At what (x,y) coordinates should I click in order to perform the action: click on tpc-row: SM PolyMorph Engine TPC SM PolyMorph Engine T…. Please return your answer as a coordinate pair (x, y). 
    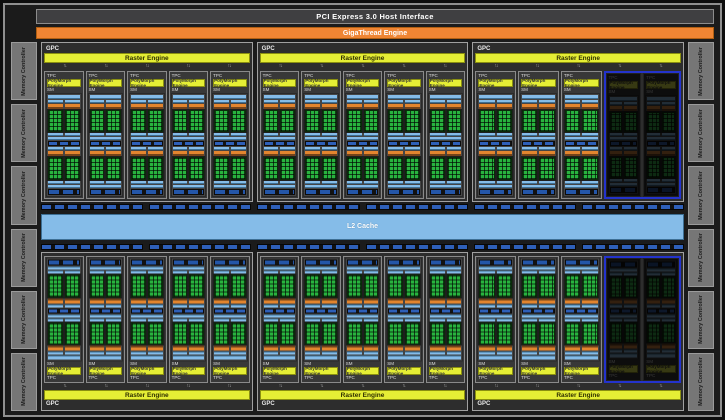
    Looking at the image, I should click on (578, 319).